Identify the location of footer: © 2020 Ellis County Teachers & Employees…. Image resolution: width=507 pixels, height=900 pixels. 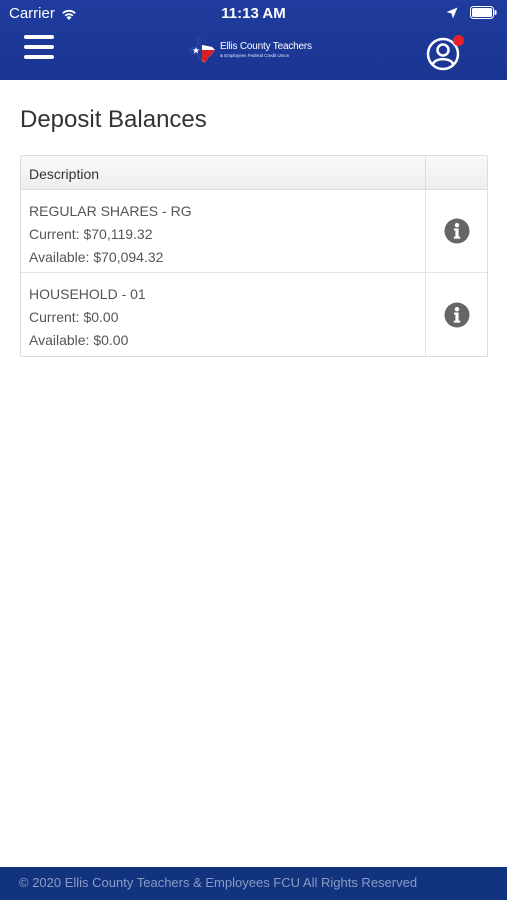
(253, 883).